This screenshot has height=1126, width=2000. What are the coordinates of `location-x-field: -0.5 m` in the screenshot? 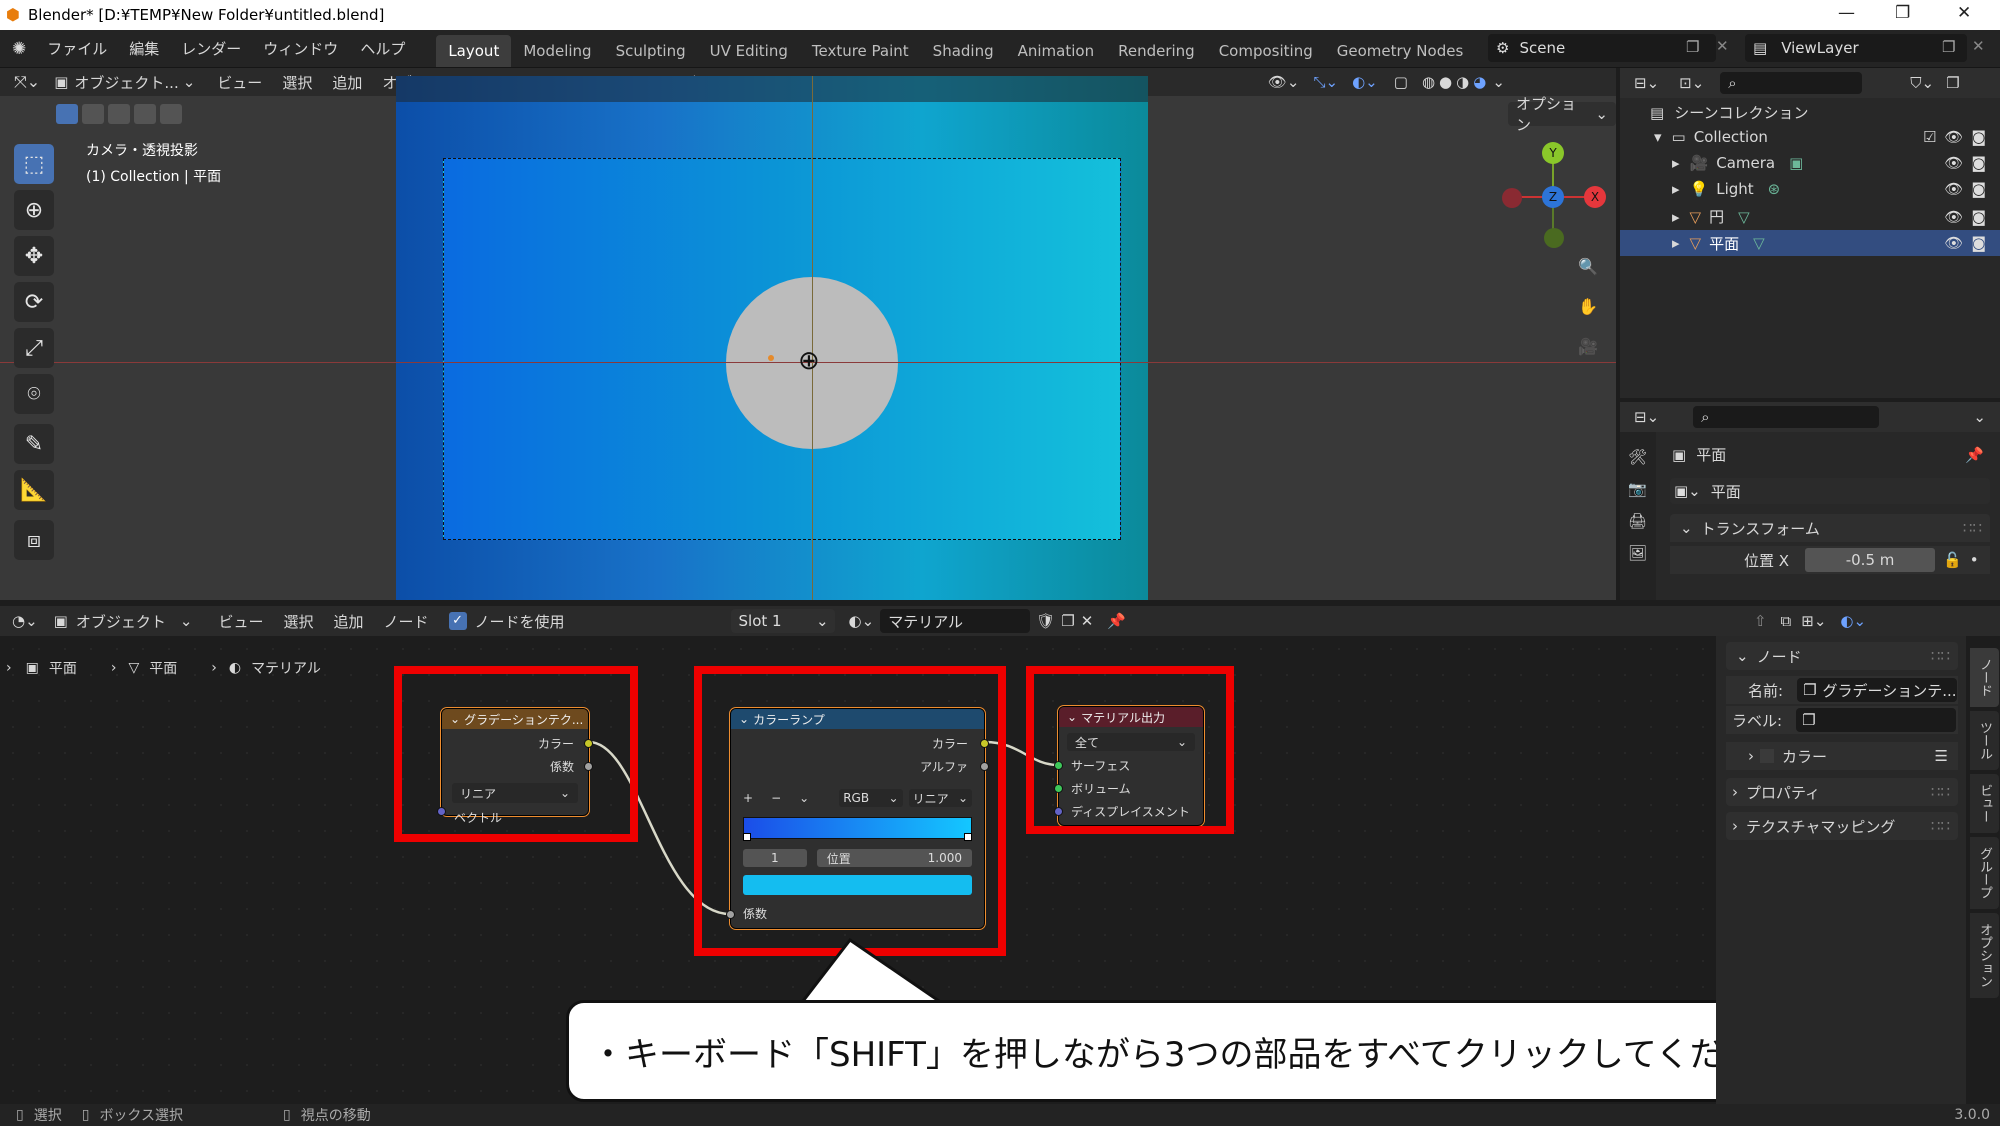 It's located at (1870, 560).